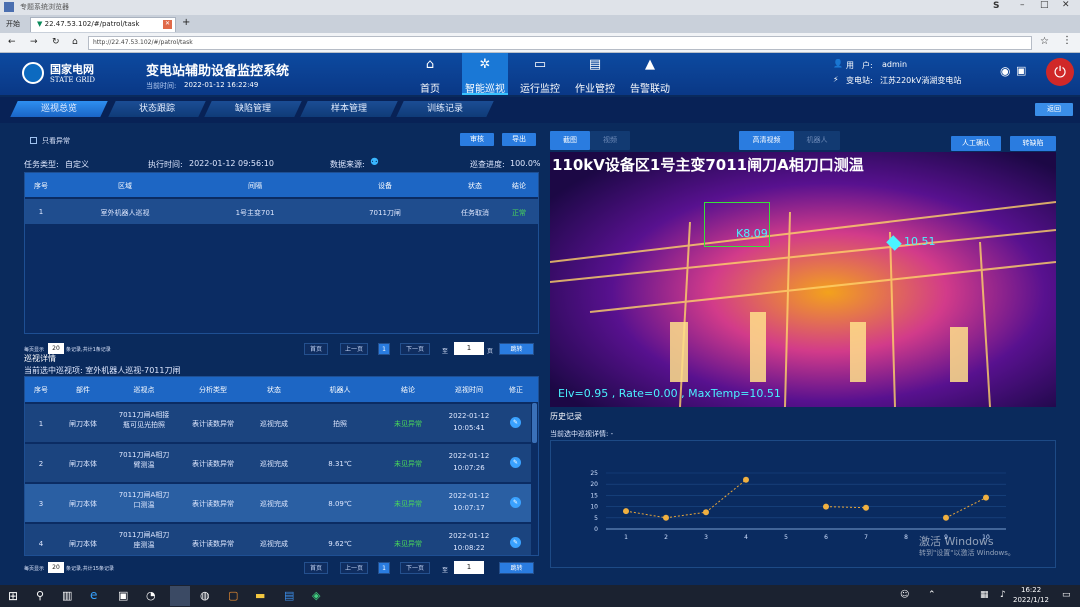 This screenshot has height=607, width=1080. What do you see at coordinates (708, 165) in the screenshot?
I see `image-caption: 110kV设备区1号主变7011闸刀A相刀口测温` at bounding box center [708, 165].